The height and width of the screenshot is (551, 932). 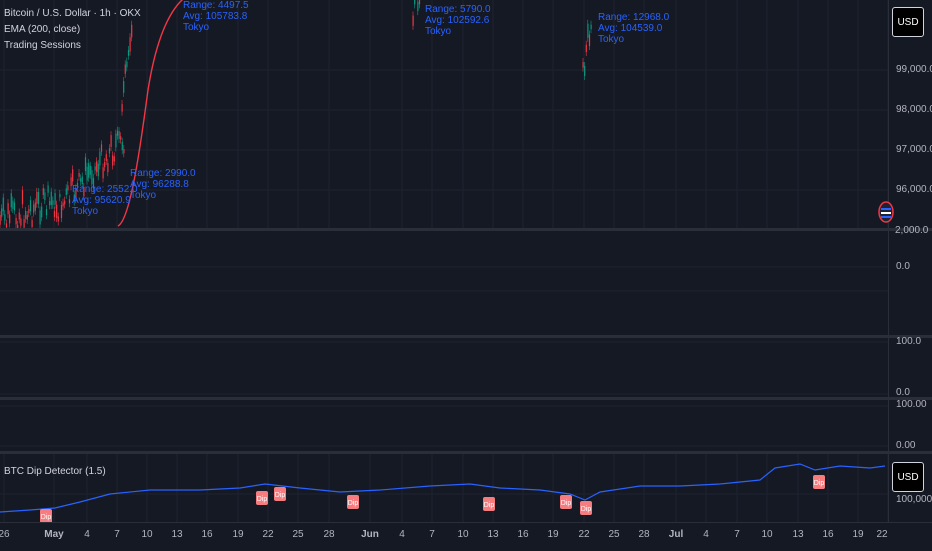 I want to click on pane4-tick: 100.00, so click(x=911, y=404).